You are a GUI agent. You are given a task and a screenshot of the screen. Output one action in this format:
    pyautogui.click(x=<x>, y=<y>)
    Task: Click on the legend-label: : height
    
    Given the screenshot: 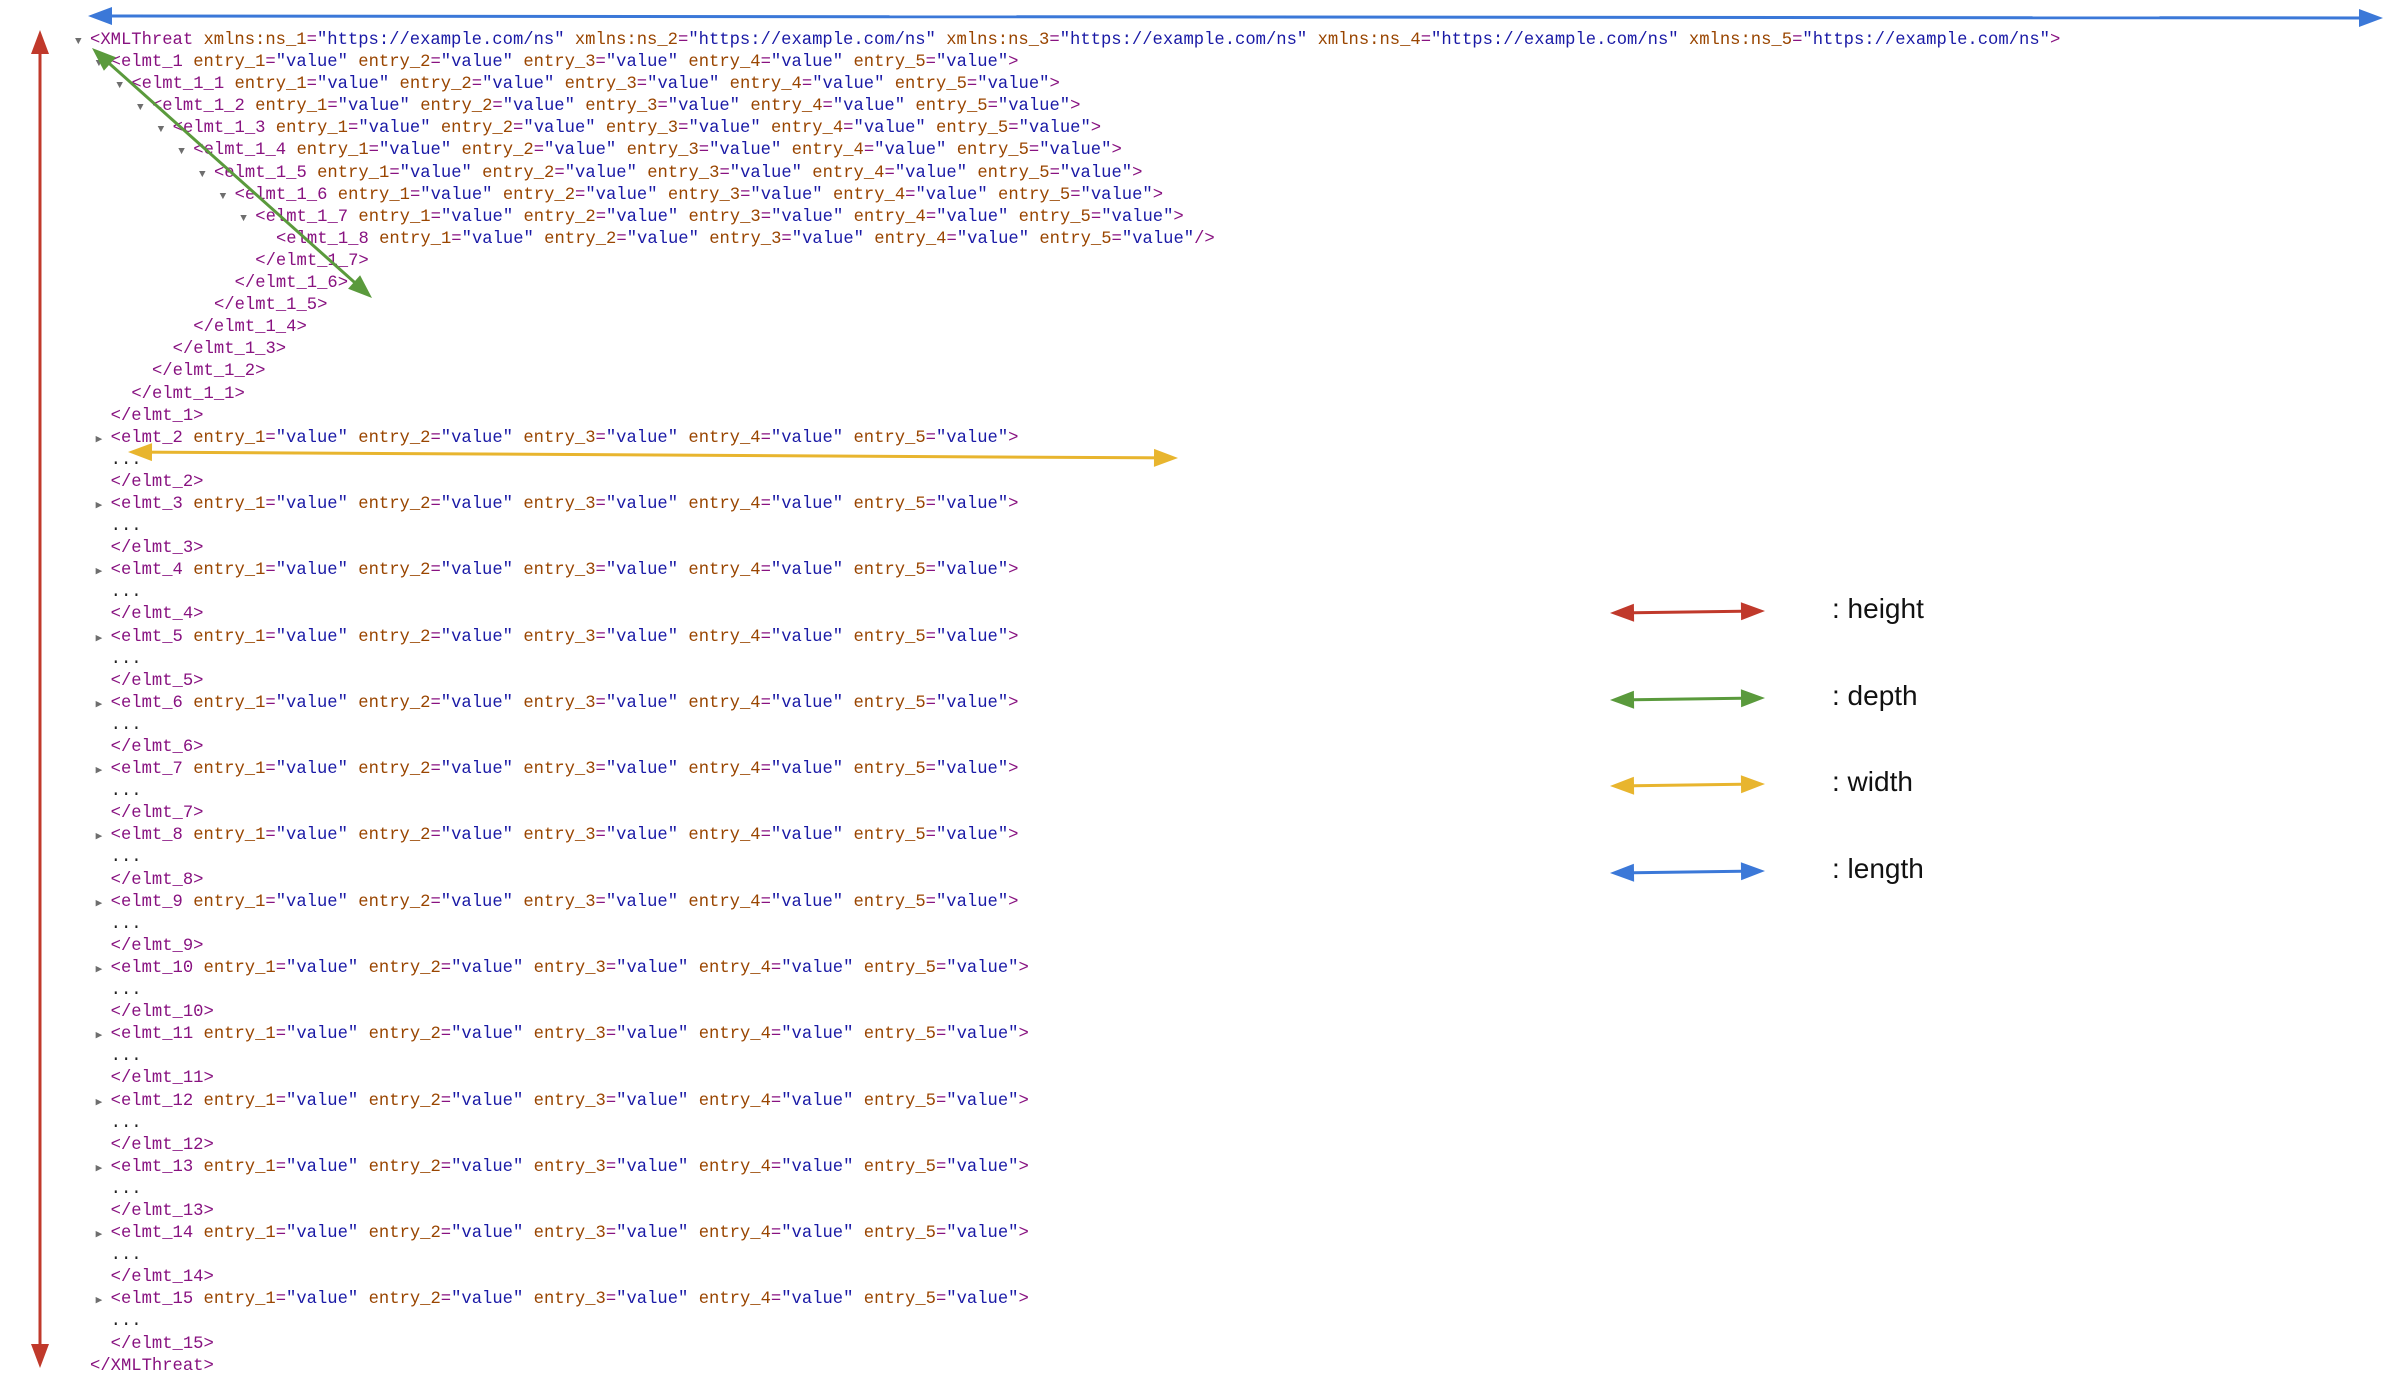 What is the action you would take?
    pyautogui.click(x=1878, y=608)
    